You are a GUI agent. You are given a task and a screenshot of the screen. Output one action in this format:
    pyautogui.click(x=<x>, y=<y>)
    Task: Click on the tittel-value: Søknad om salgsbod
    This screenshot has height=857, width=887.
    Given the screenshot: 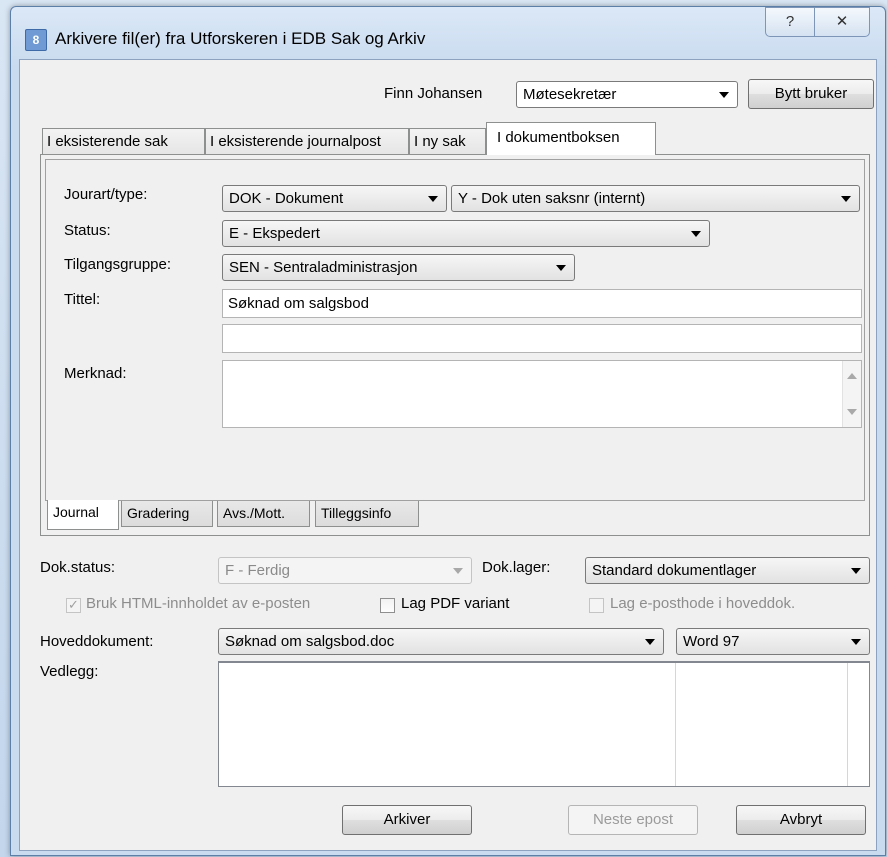 What is the action you would take?
    pyautogui.click(x=298, y=303)
    